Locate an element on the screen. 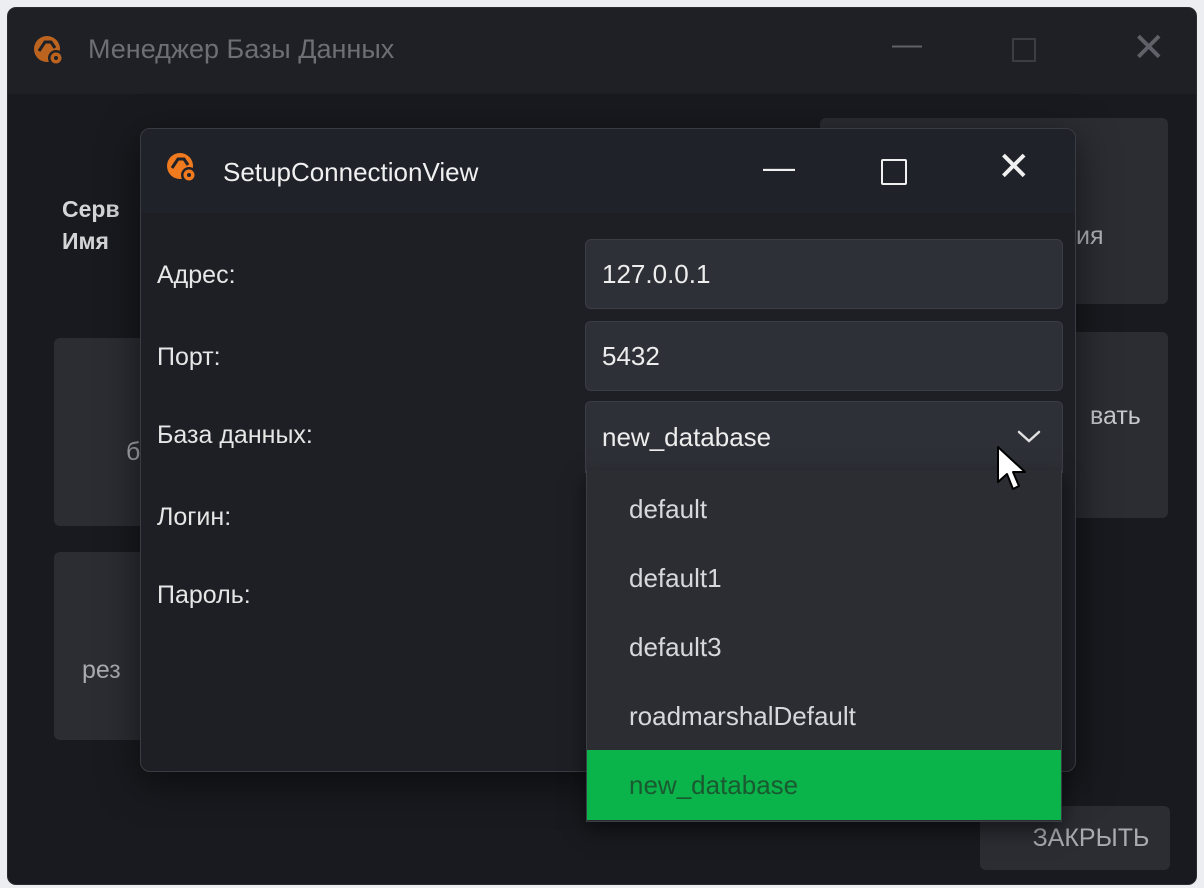 This screenshot has width=1204, height=888. database-label: База данных: is located at coordinates (235, 435).